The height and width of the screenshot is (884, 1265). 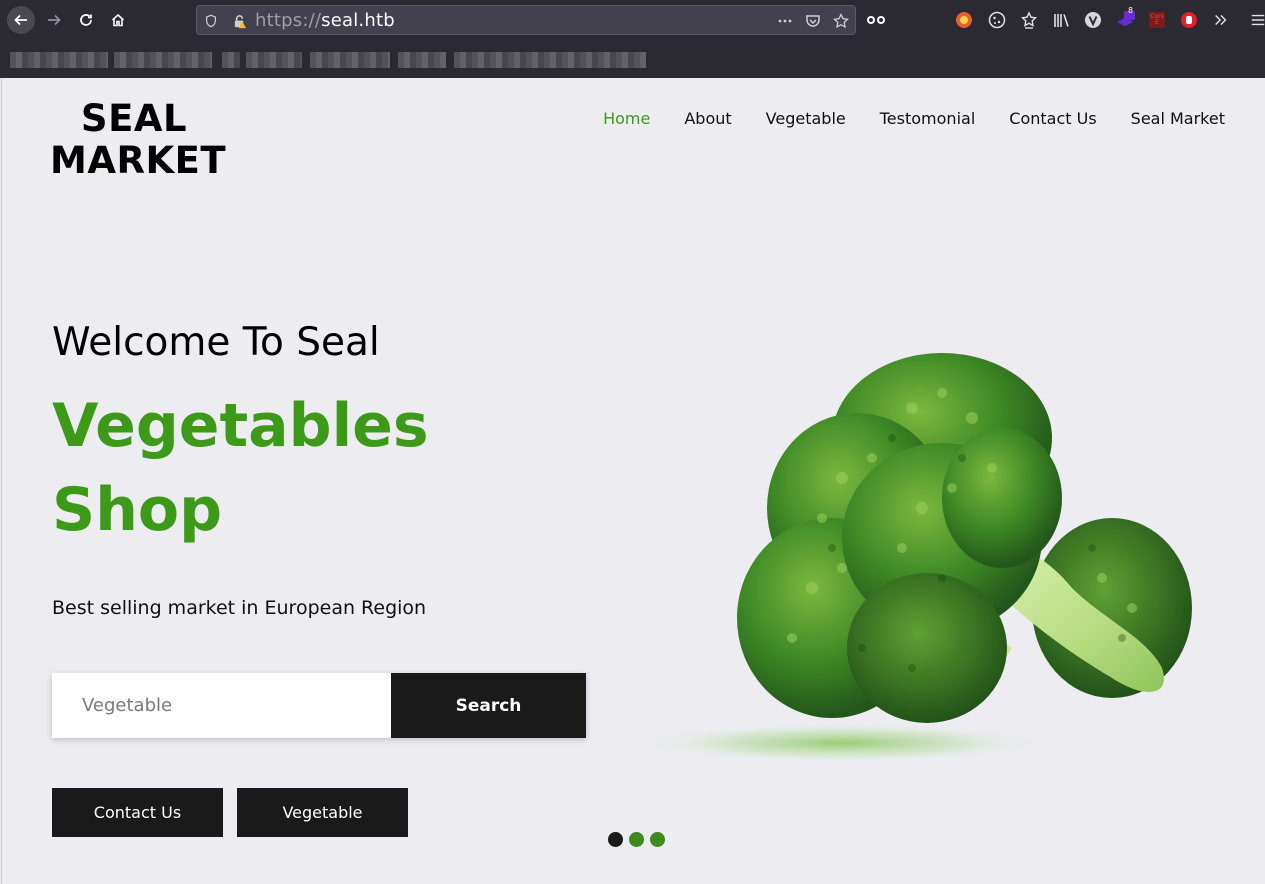 What do you see at coordinates (137, 812) in the screenshot?
I see `contact-us-button: Contact Us` at bounding box center [137, 812].